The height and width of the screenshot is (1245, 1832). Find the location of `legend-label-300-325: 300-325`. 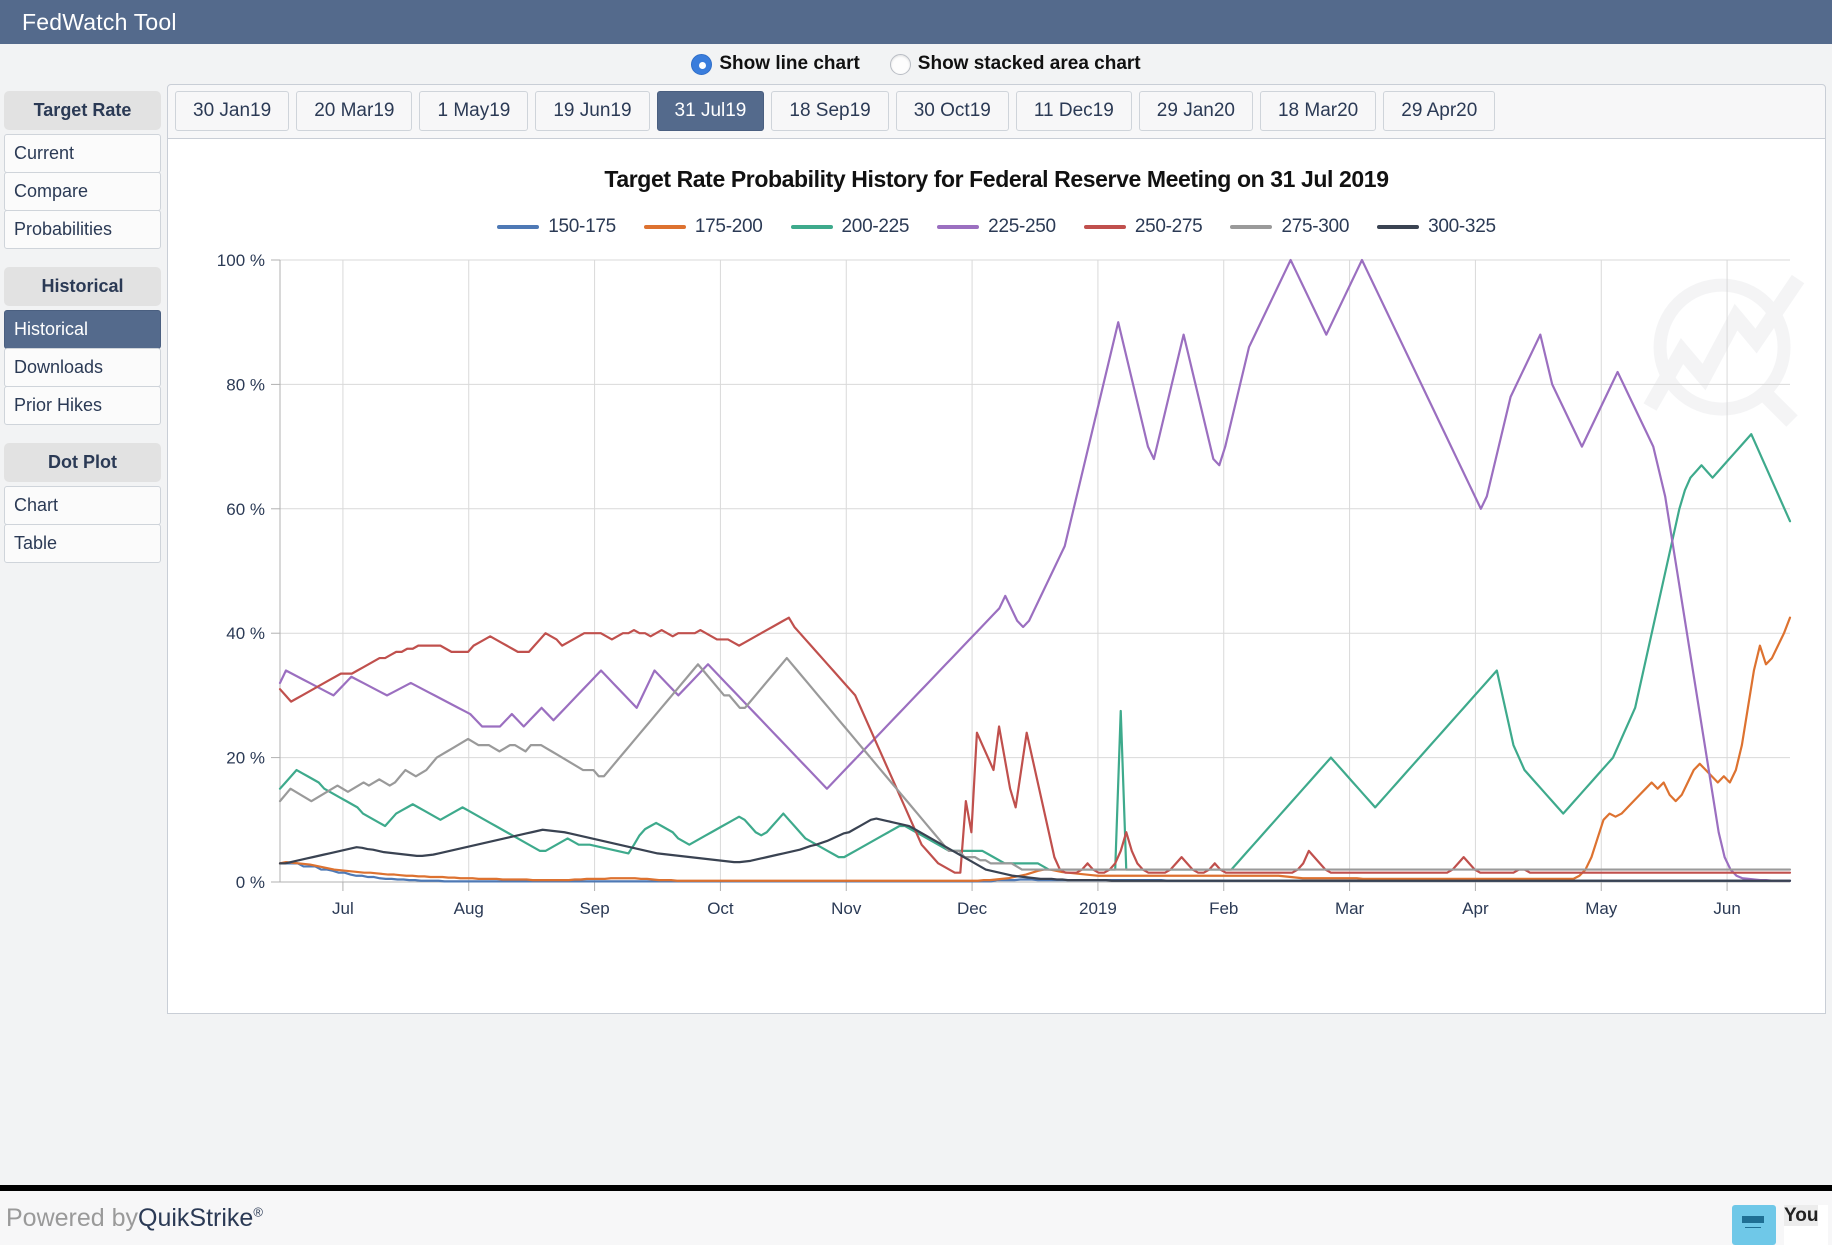

legend-label-300-325: 300-325 is located at coordinates (1462, 226).